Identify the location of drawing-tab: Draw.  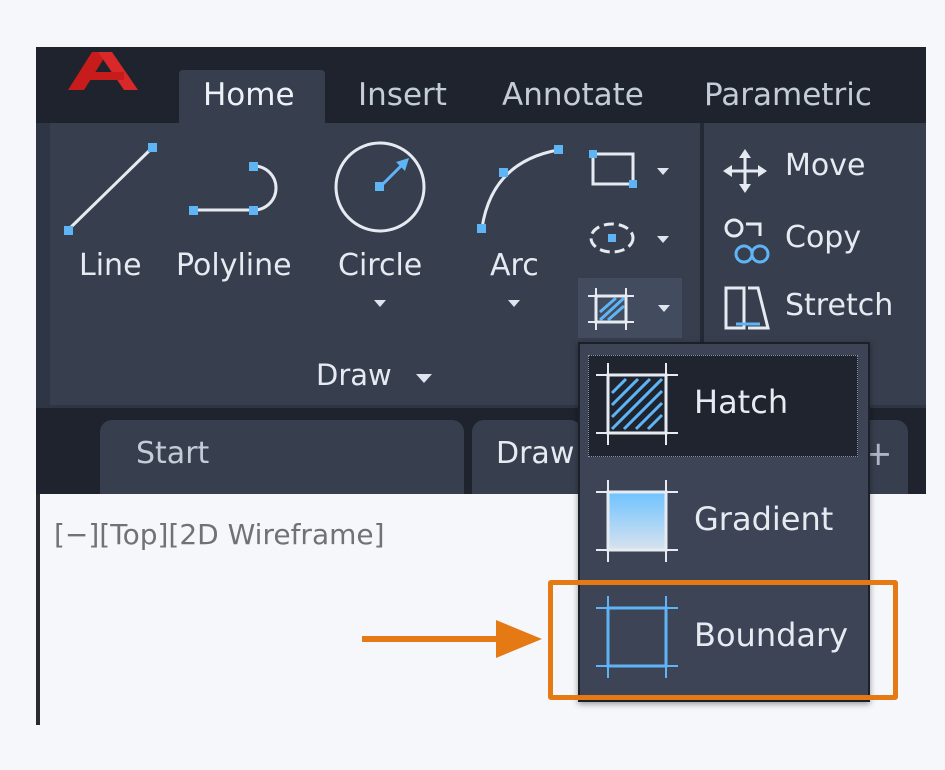
(527, 457).